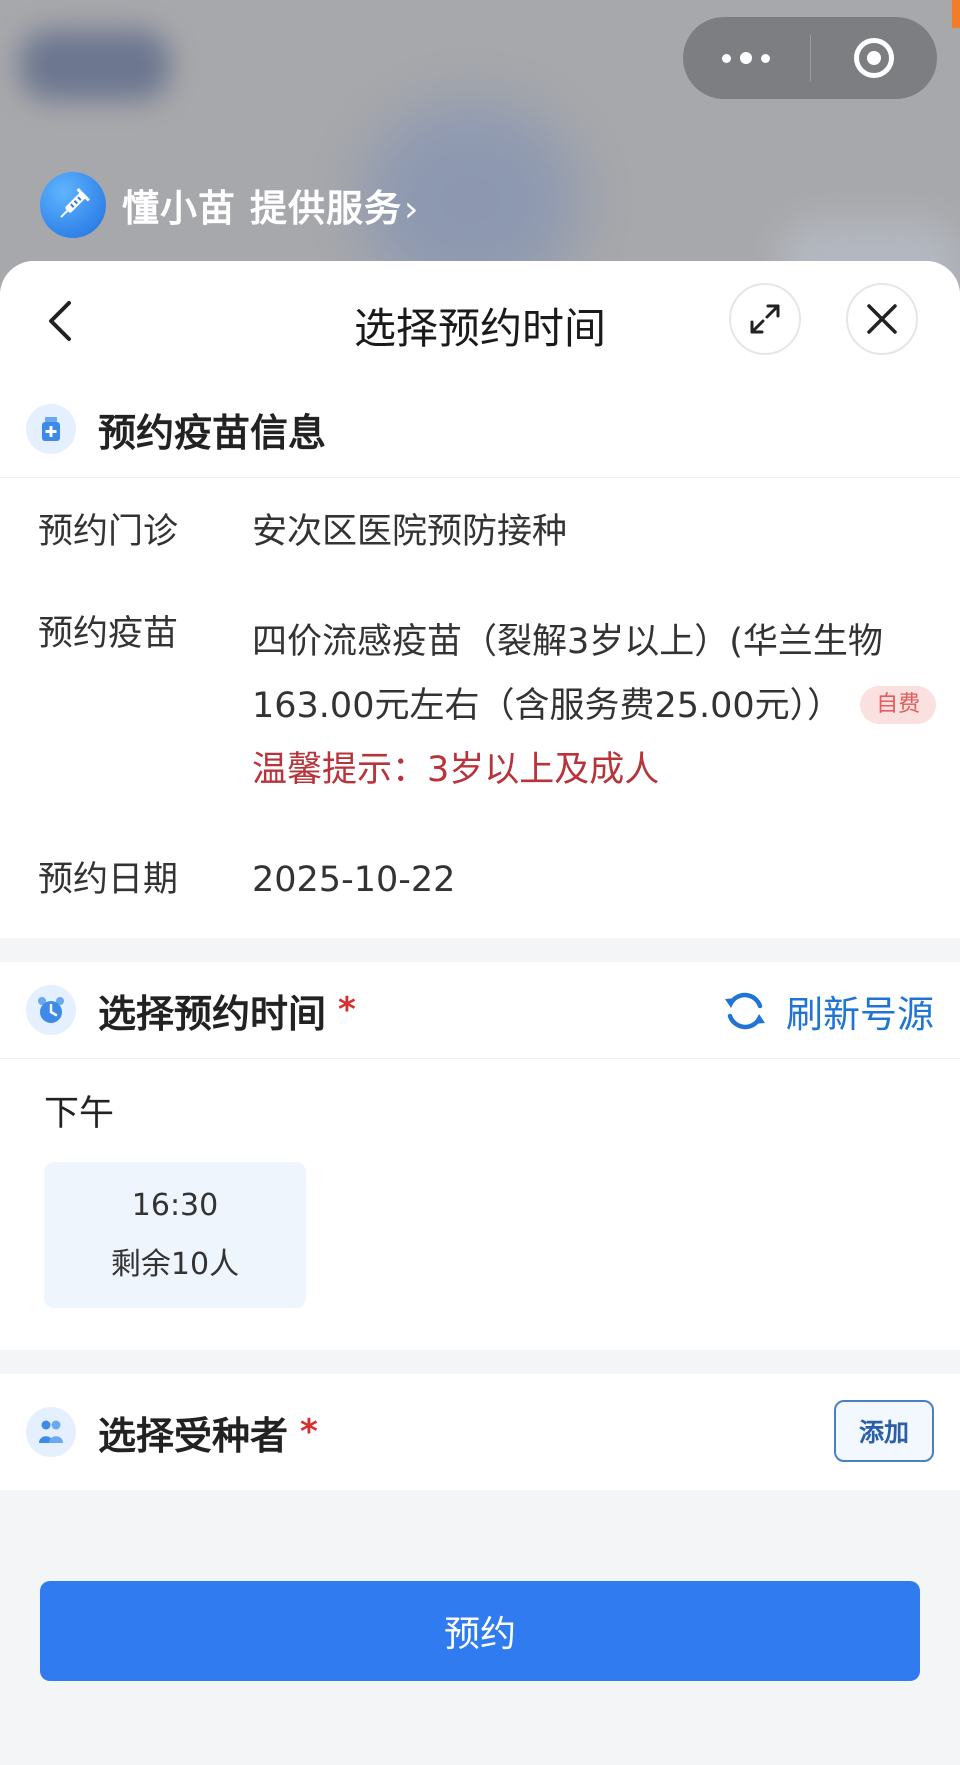 The image size is (960, 1765). What do you see at coordinates (212, 1013) in the screenshot?
I see `section-title: 选择预约时间` at bounding box center [212, 1013].